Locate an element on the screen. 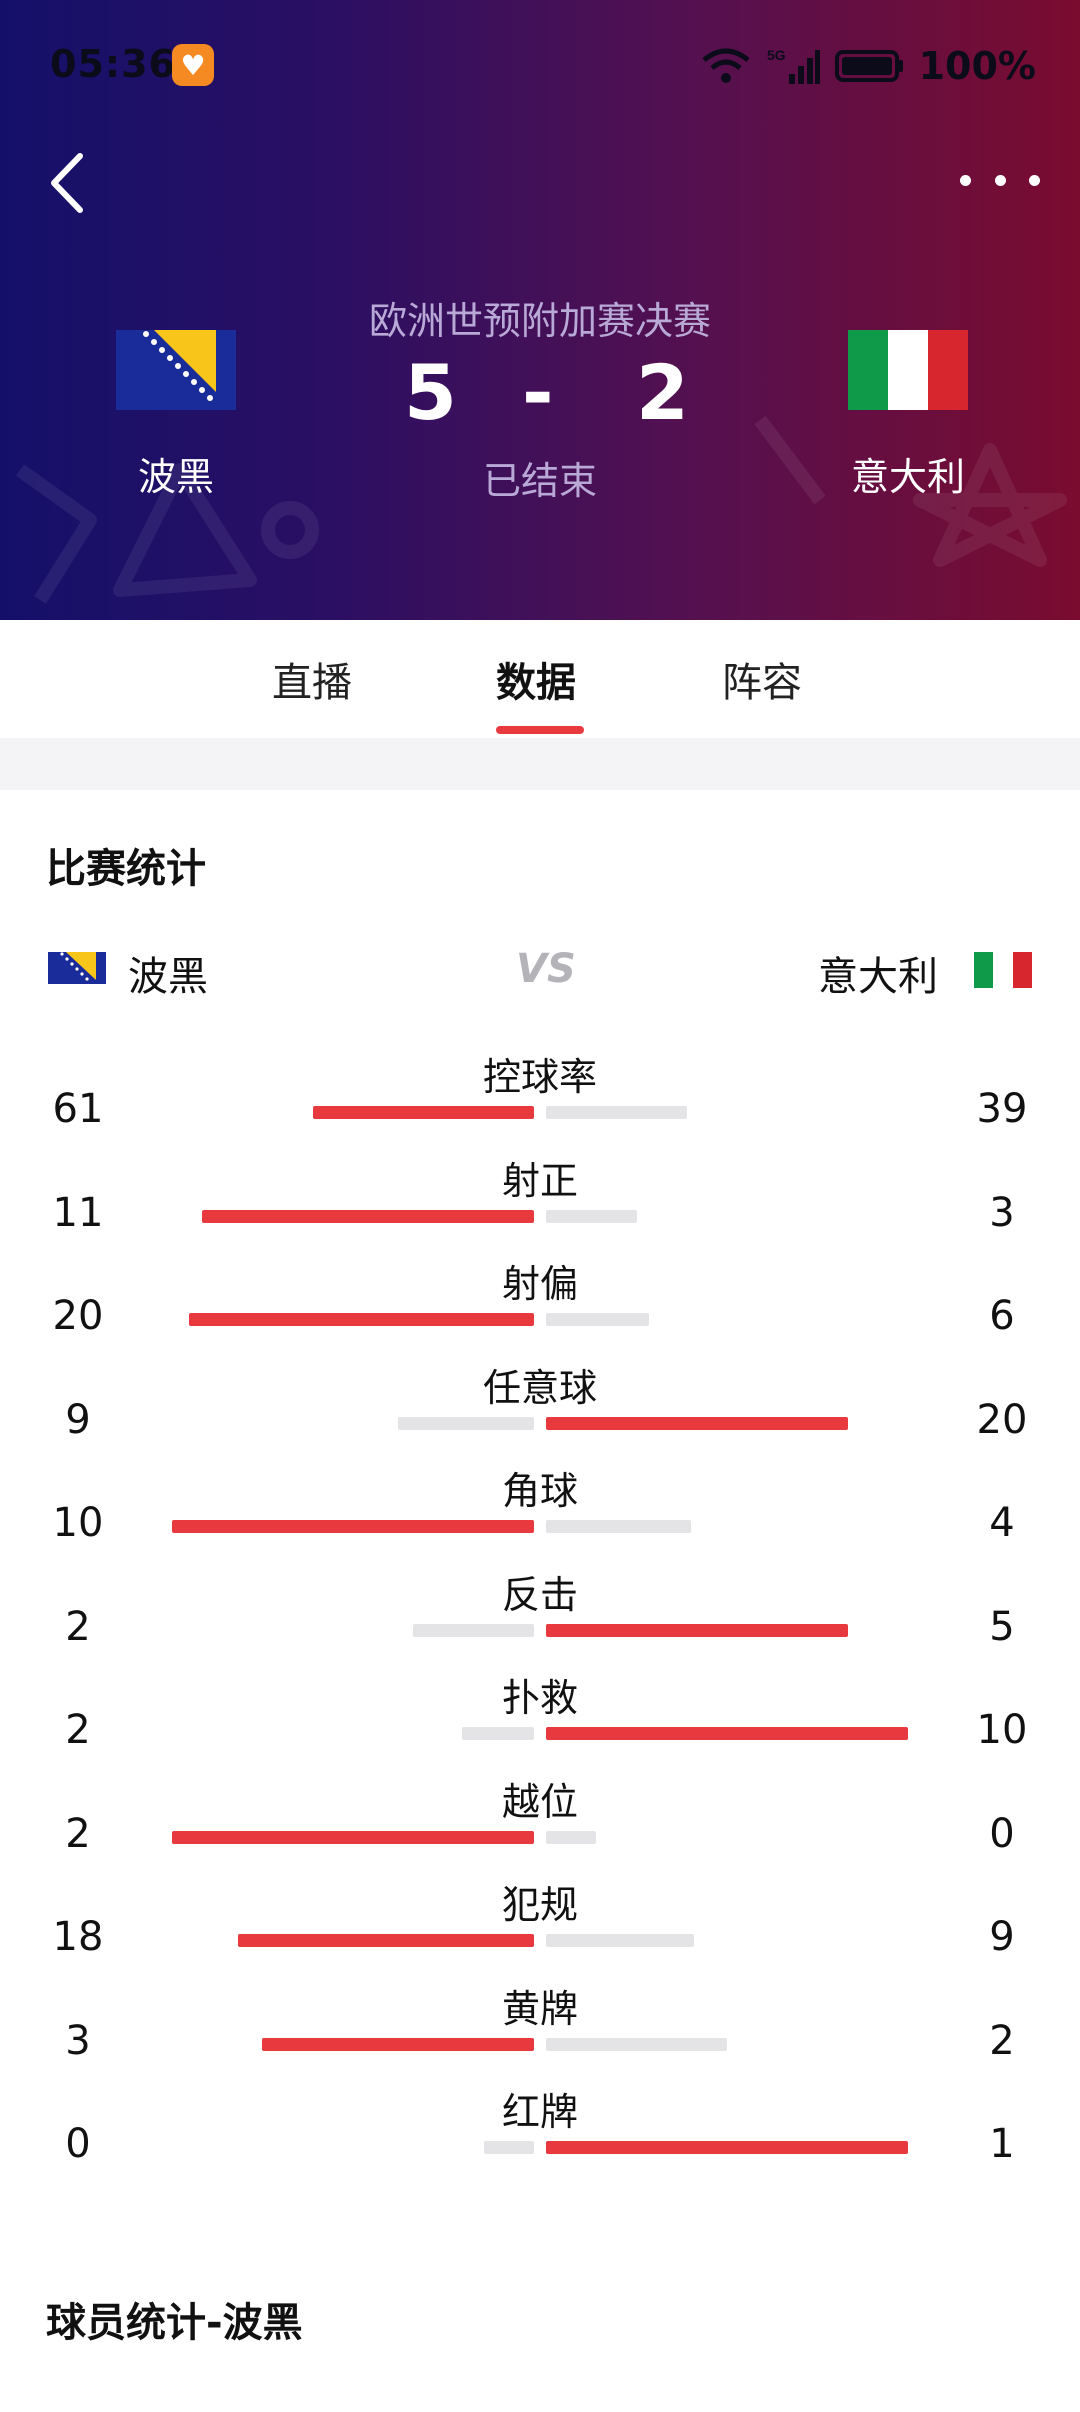 The width and height of the screenshot is (1080, 2412). stat-row: 反击 2 5 is located at coordinates (540, 1616).